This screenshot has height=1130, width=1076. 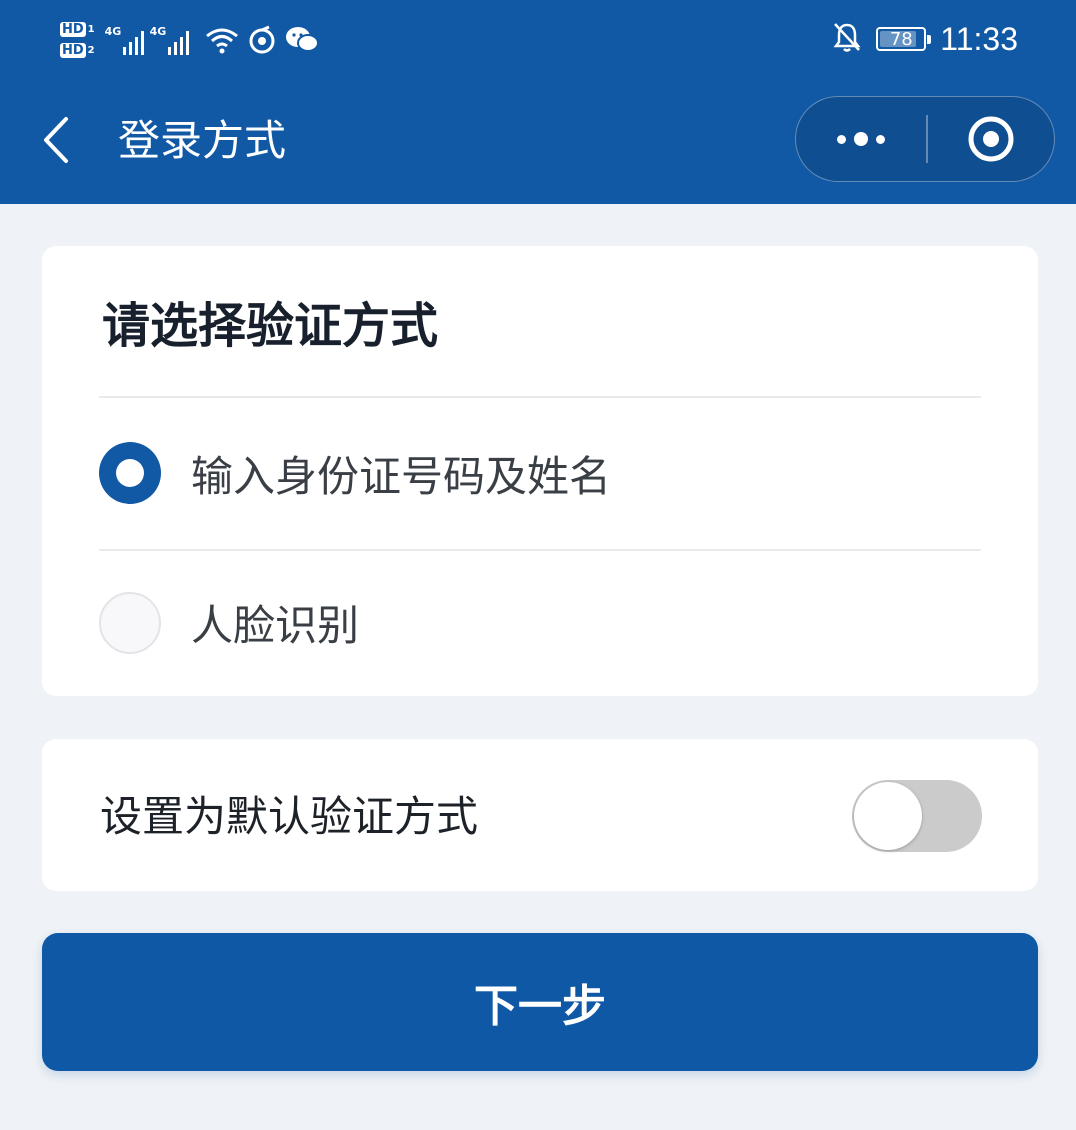 I want to click on wechat-icon, so click(x=302, y=40).